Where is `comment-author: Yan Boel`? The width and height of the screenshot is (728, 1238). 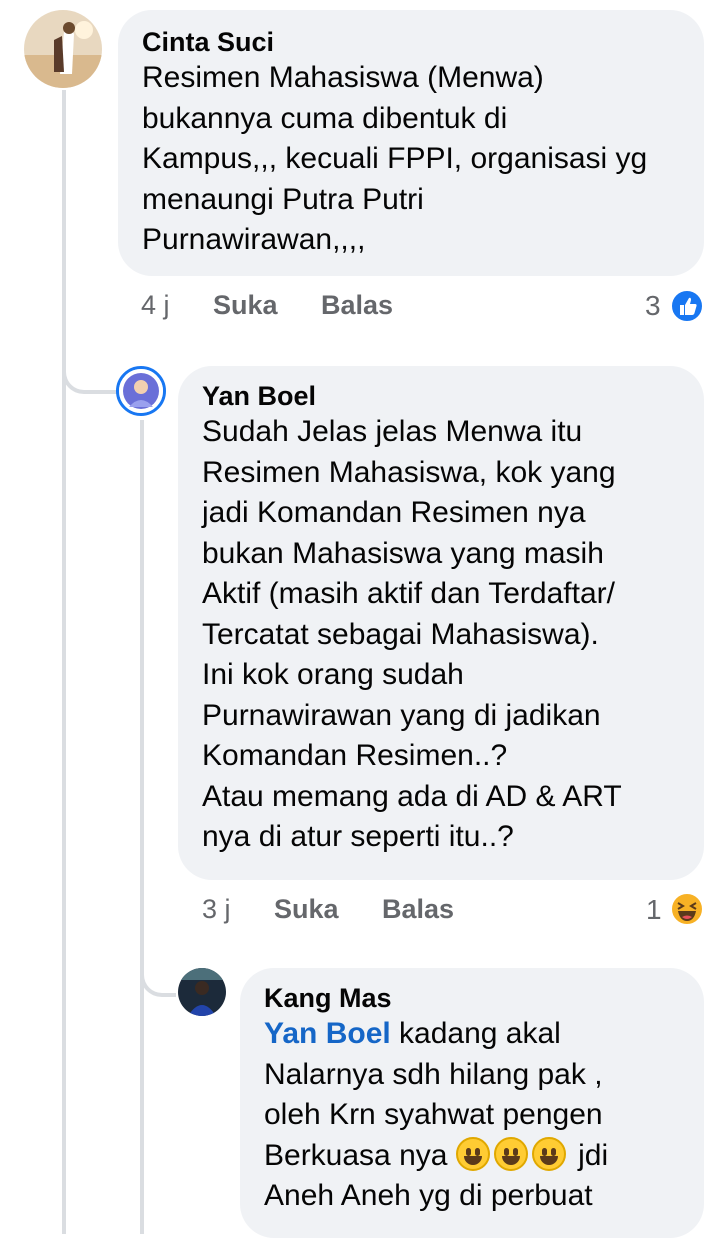 comment-author: Yan Boel is located at coordinates (445, 396).